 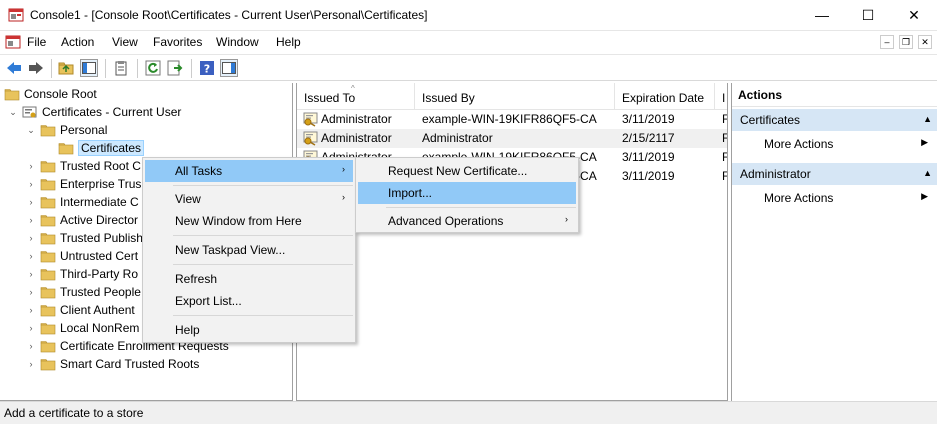 I want to click on actions-section-certificates: Certificates ▲, so click(x=834, y=120).